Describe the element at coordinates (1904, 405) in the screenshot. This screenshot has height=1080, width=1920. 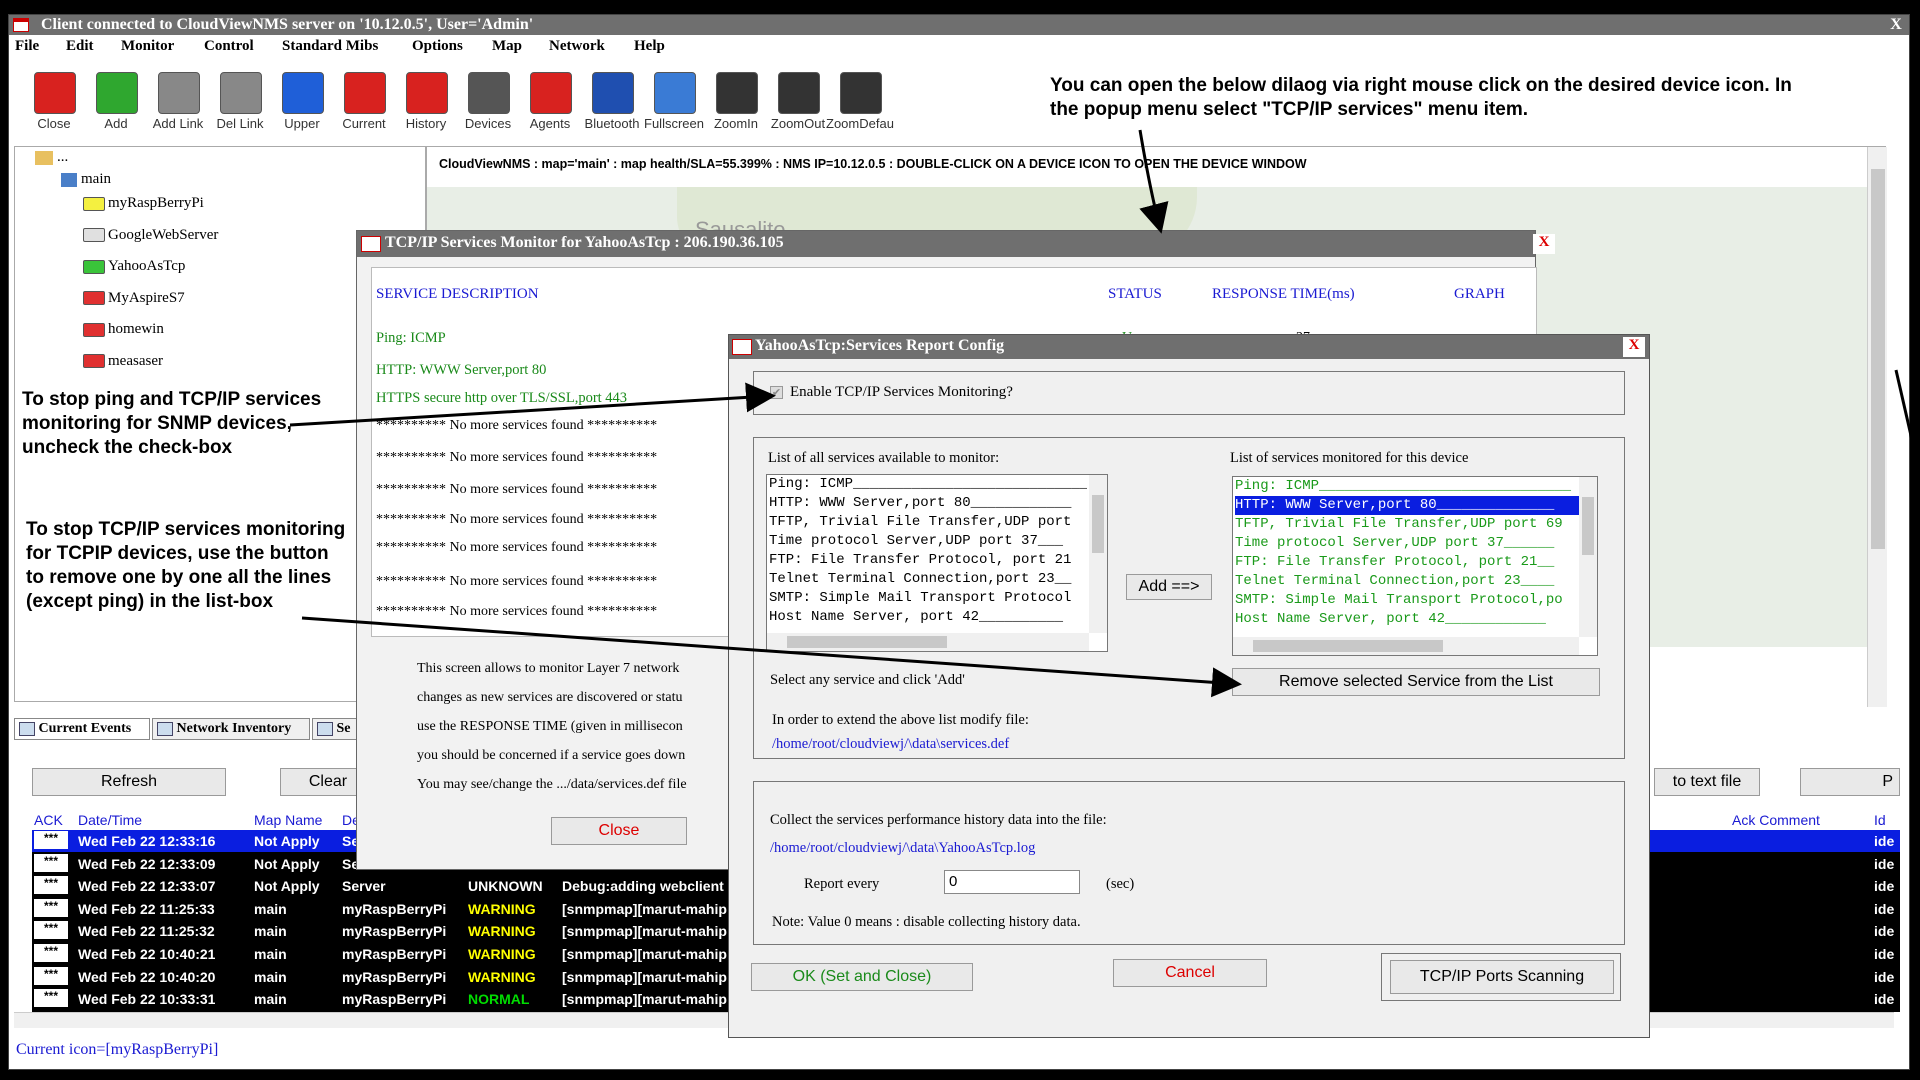
I see `right-edge-line` at that location.